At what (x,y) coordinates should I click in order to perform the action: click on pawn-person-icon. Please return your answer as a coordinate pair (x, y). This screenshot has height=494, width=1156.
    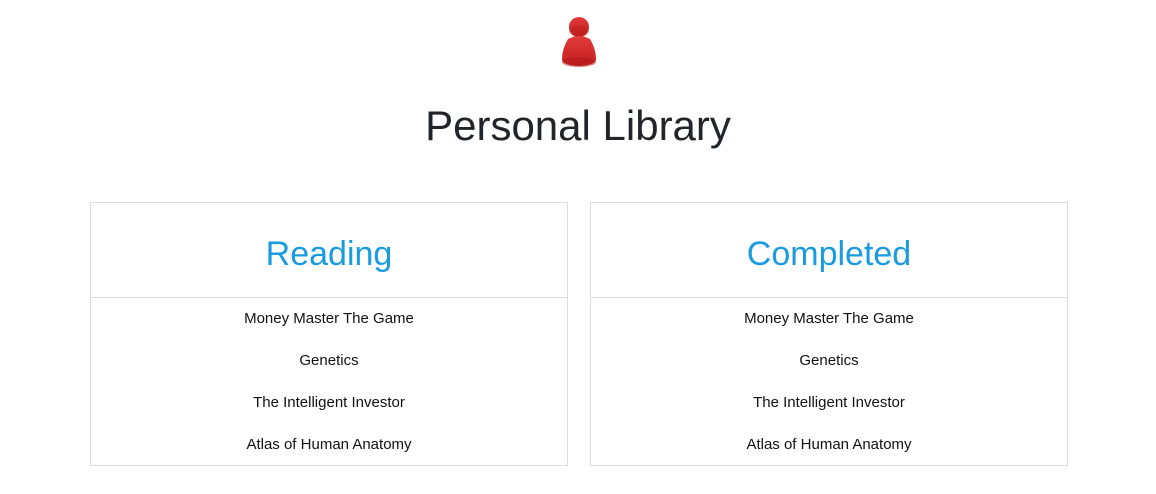
    Looking at the image, I should click on (579, 42).